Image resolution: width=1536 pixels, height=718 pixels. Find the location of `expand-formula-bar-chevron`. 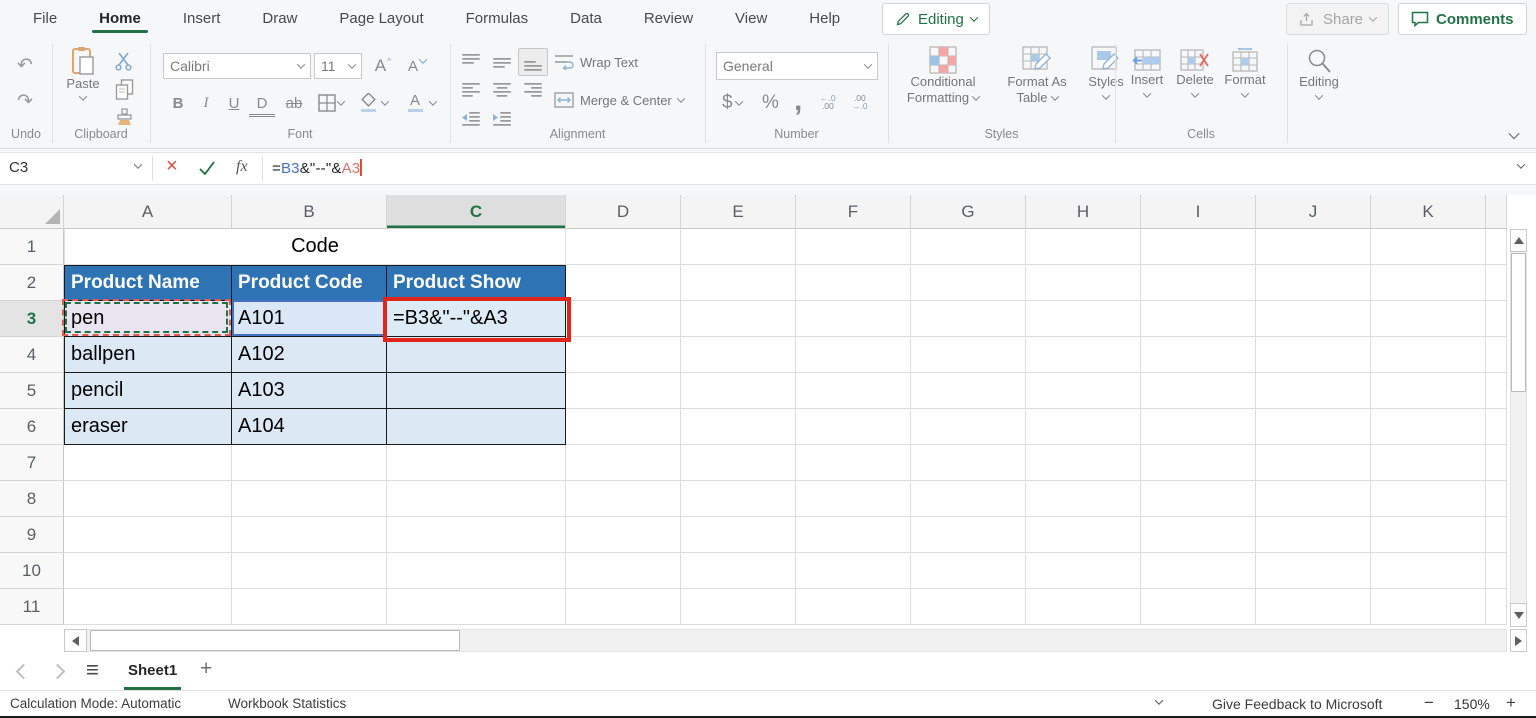

expand-formula-bar-chevron is located at coordinates (1521, 164).